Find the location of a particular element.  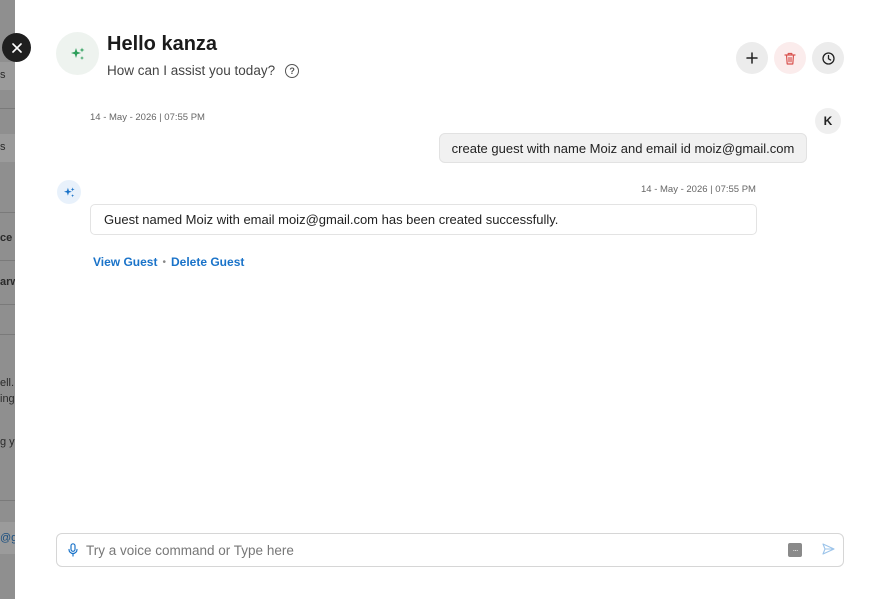

close-icon is located at coordinates (16, 47).